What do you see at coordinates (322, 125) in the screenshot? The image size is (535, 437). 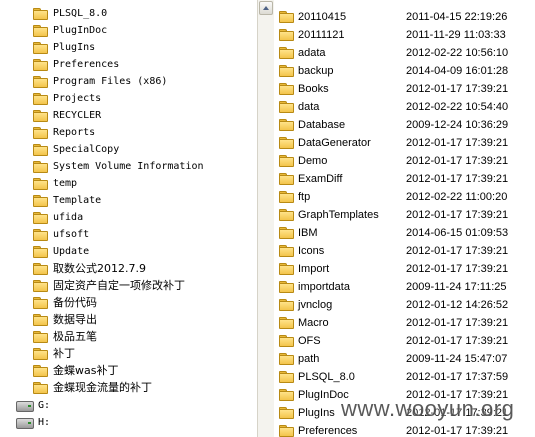 I see `file-name: Database` at bounding box center [322, 125].